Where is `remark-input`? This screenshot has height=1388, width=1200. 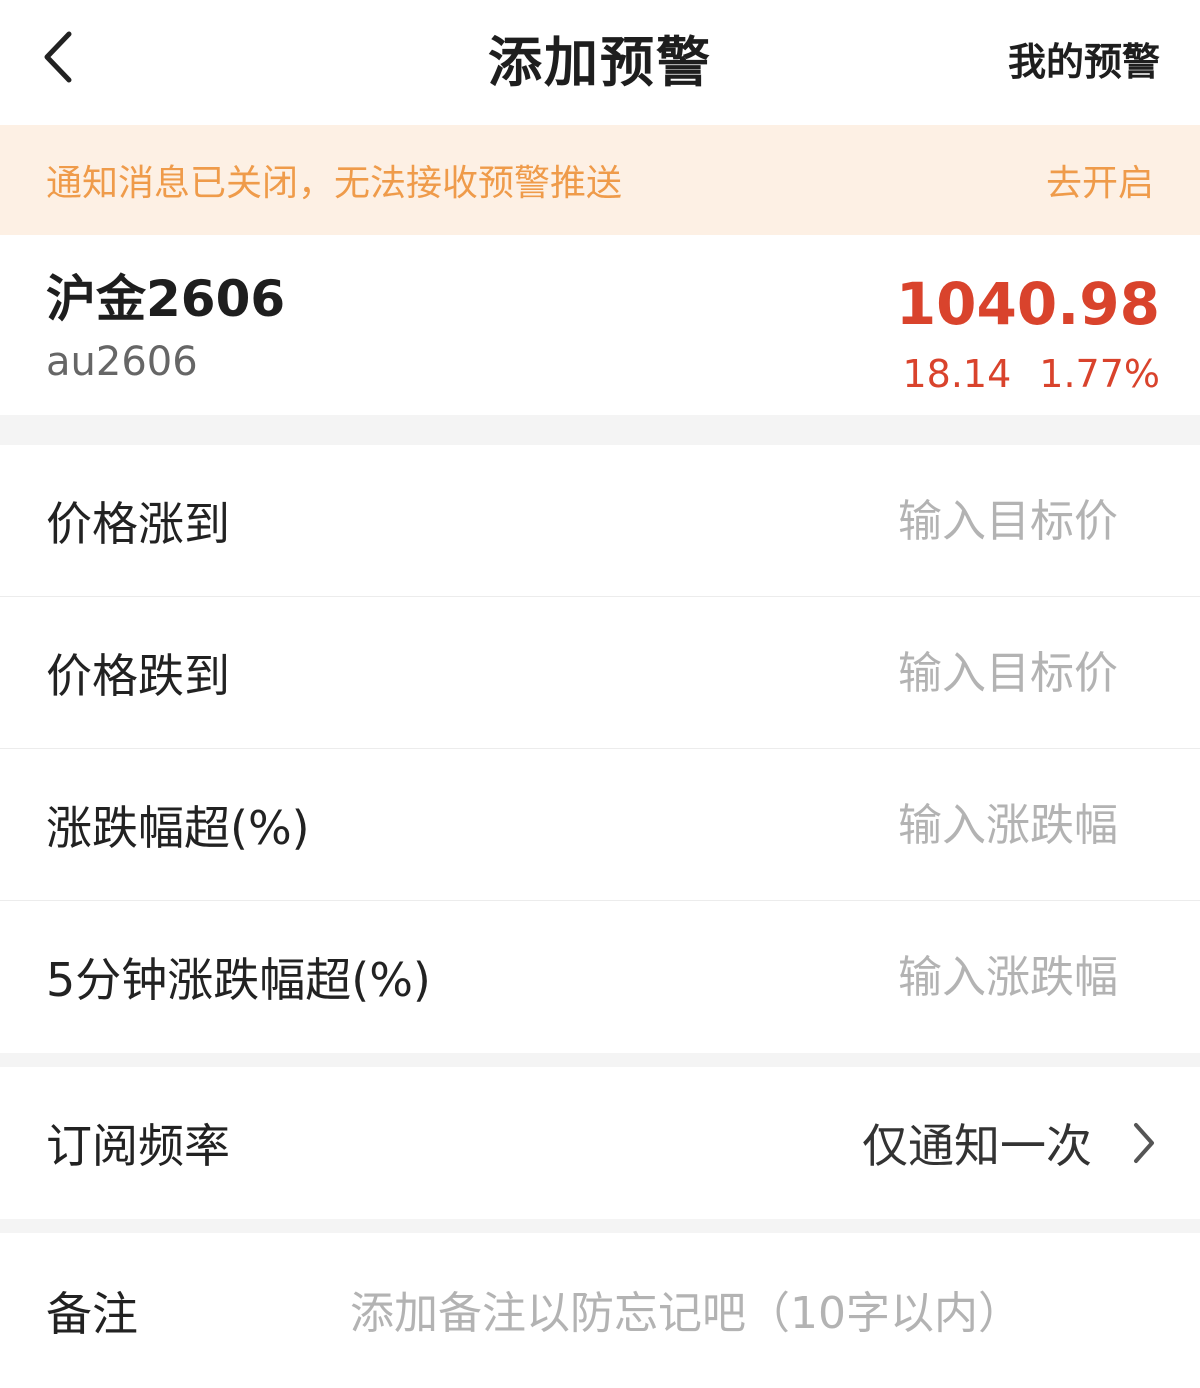
remark-input is located at coordinates (750, 1313).